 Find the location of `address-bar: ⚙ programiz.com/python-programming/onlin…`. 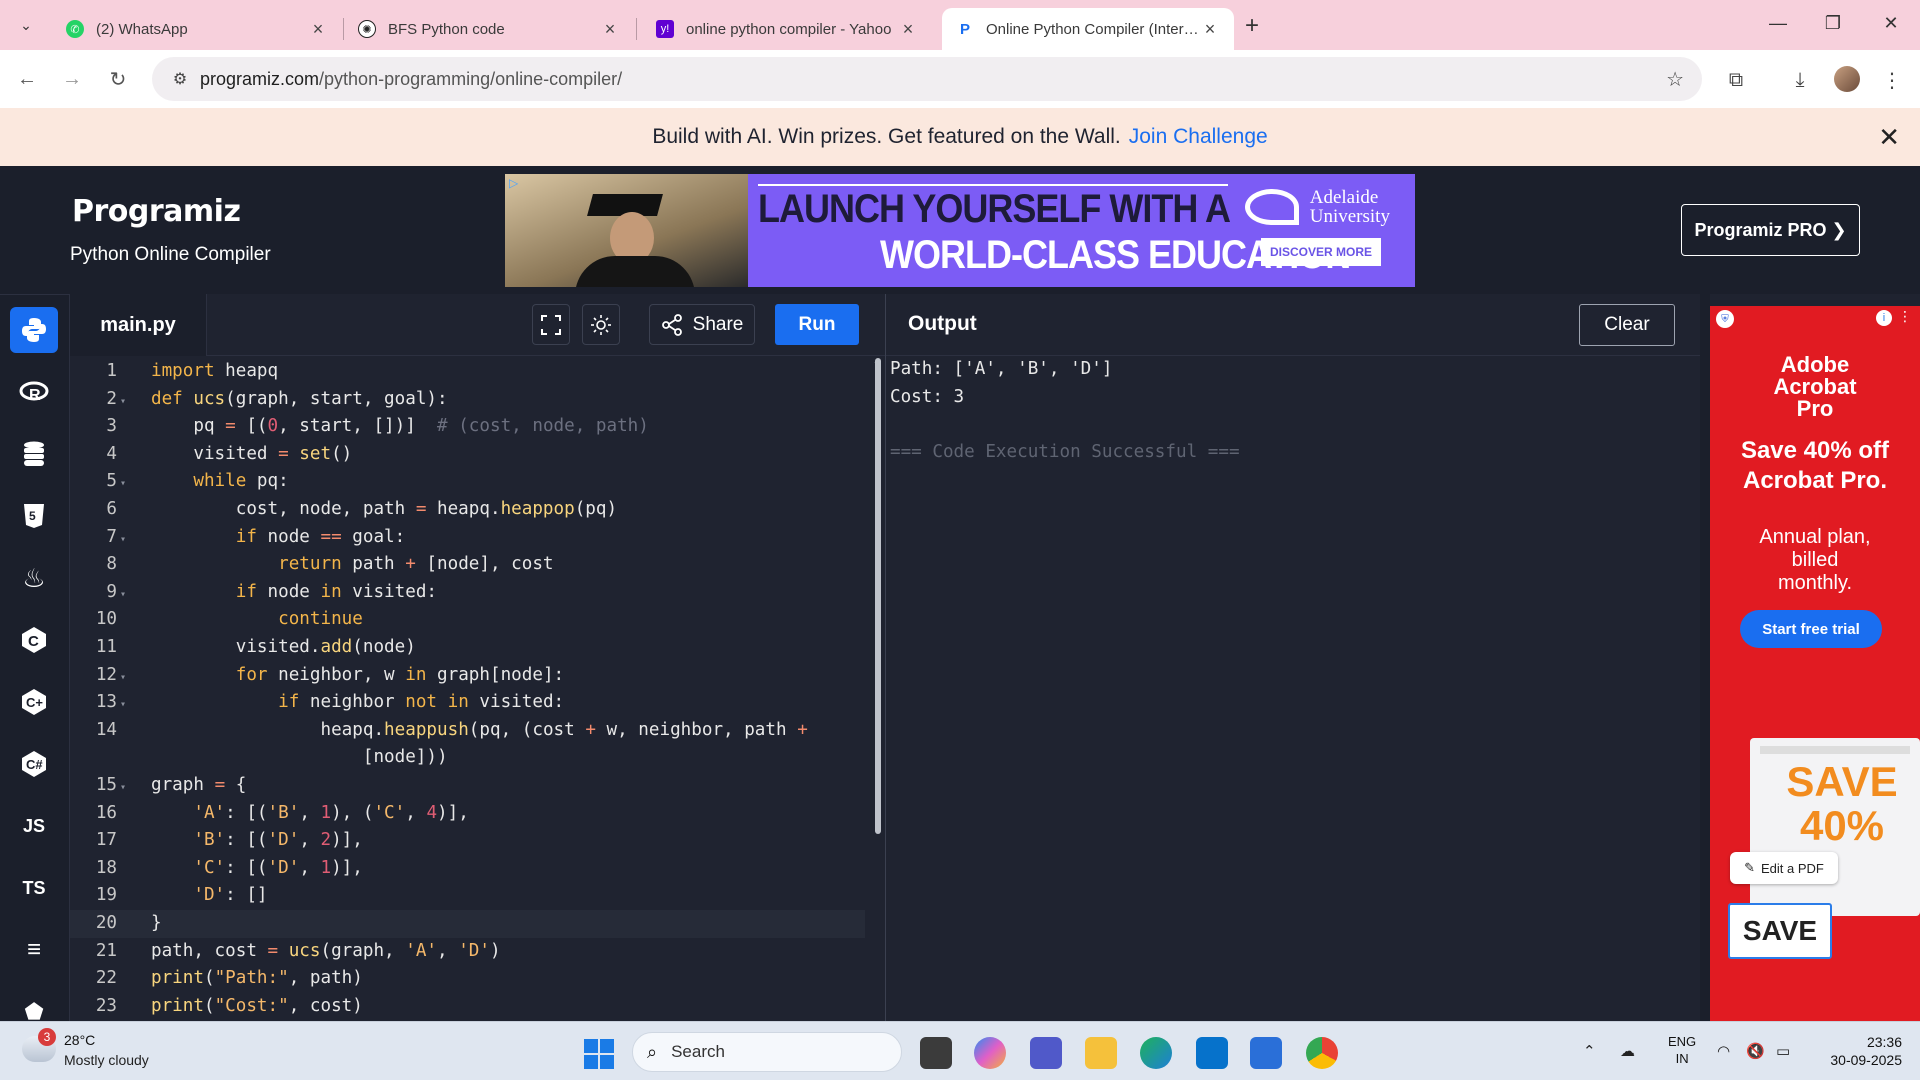

address-bar: ⚙ programiz.com/python-programming/onlin… is located at coordinates (927, 79).